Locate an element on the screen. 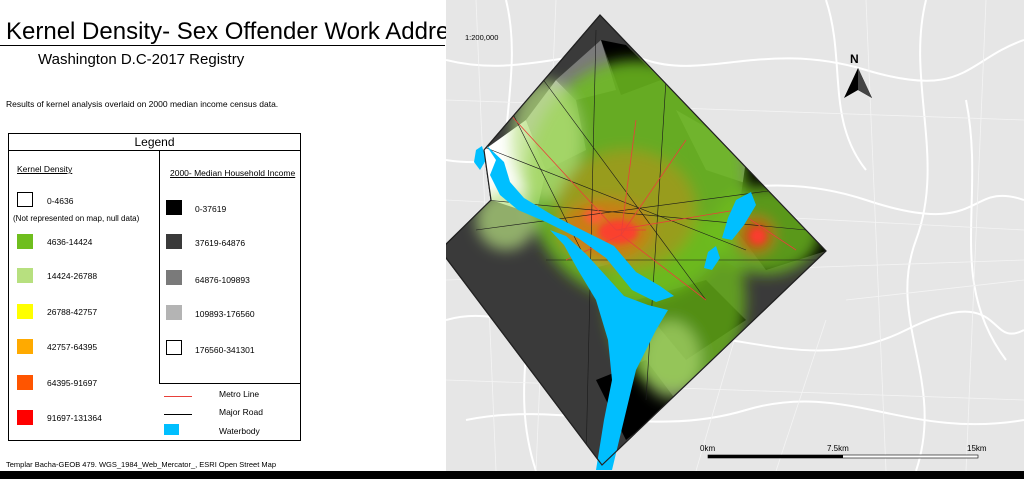  kd-label-4: 42757-64395 is located at coordinates (72, 347).